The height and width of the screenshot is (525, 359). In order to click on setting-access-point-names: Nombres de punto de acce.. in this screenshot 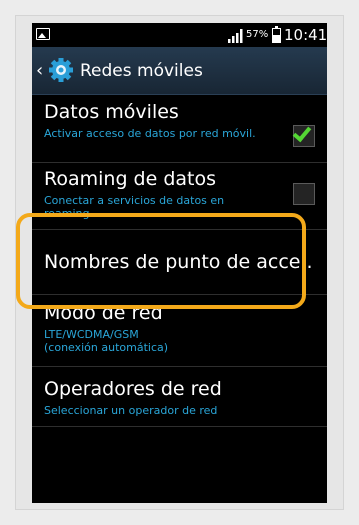, I will do `click(179, 262)`.